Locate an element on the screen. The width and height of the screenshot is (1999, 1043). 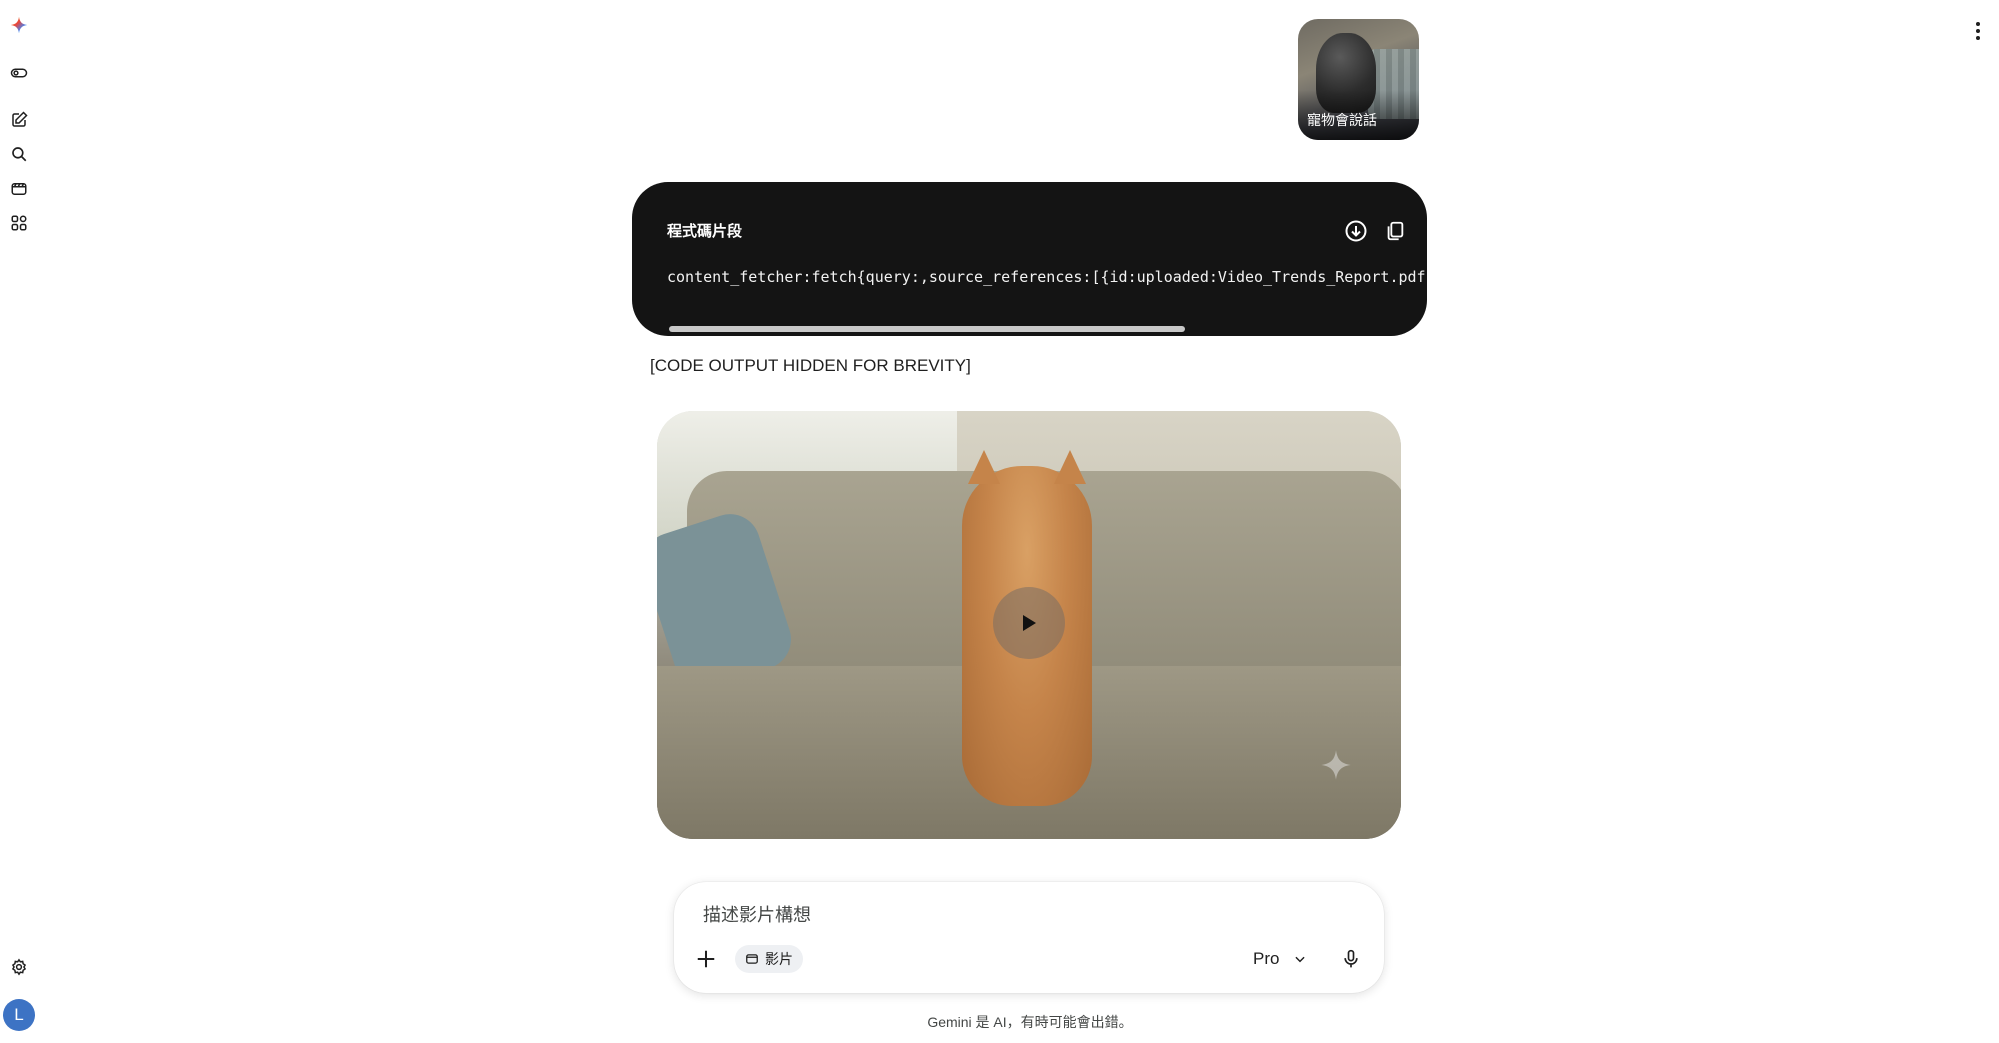
cat-ear-right is located at coordinates (1070, 467).